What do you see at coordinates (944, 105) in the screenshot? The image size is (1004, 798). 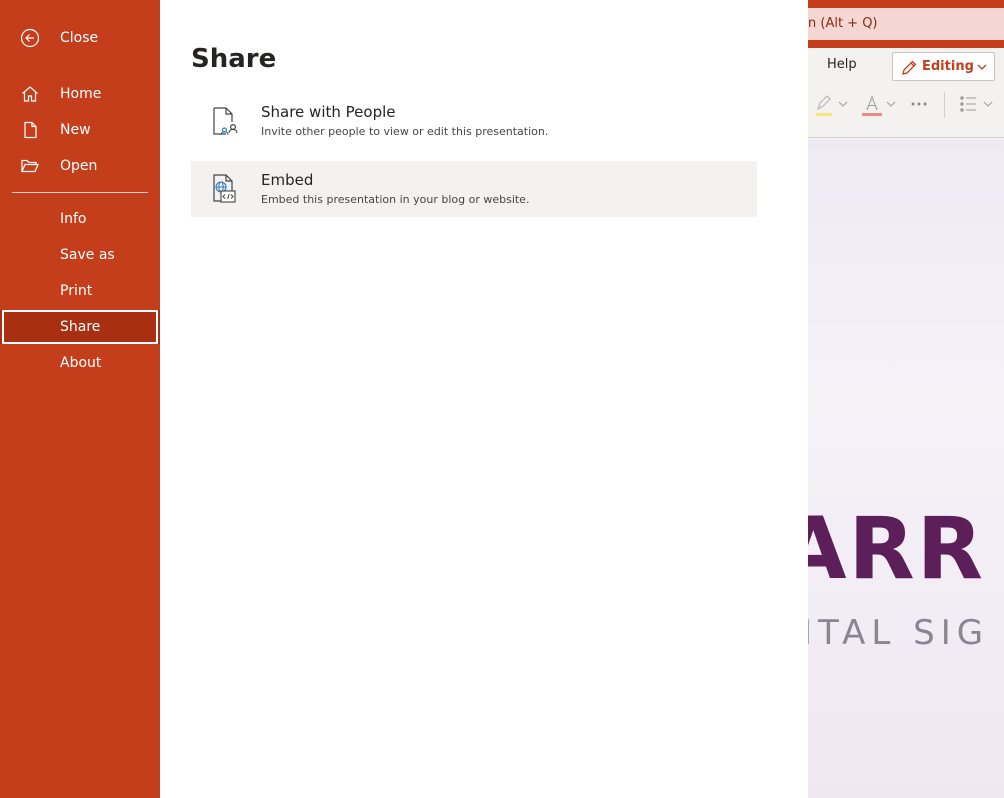 I see `ribbon-divider` at bounding box center [944, 105].